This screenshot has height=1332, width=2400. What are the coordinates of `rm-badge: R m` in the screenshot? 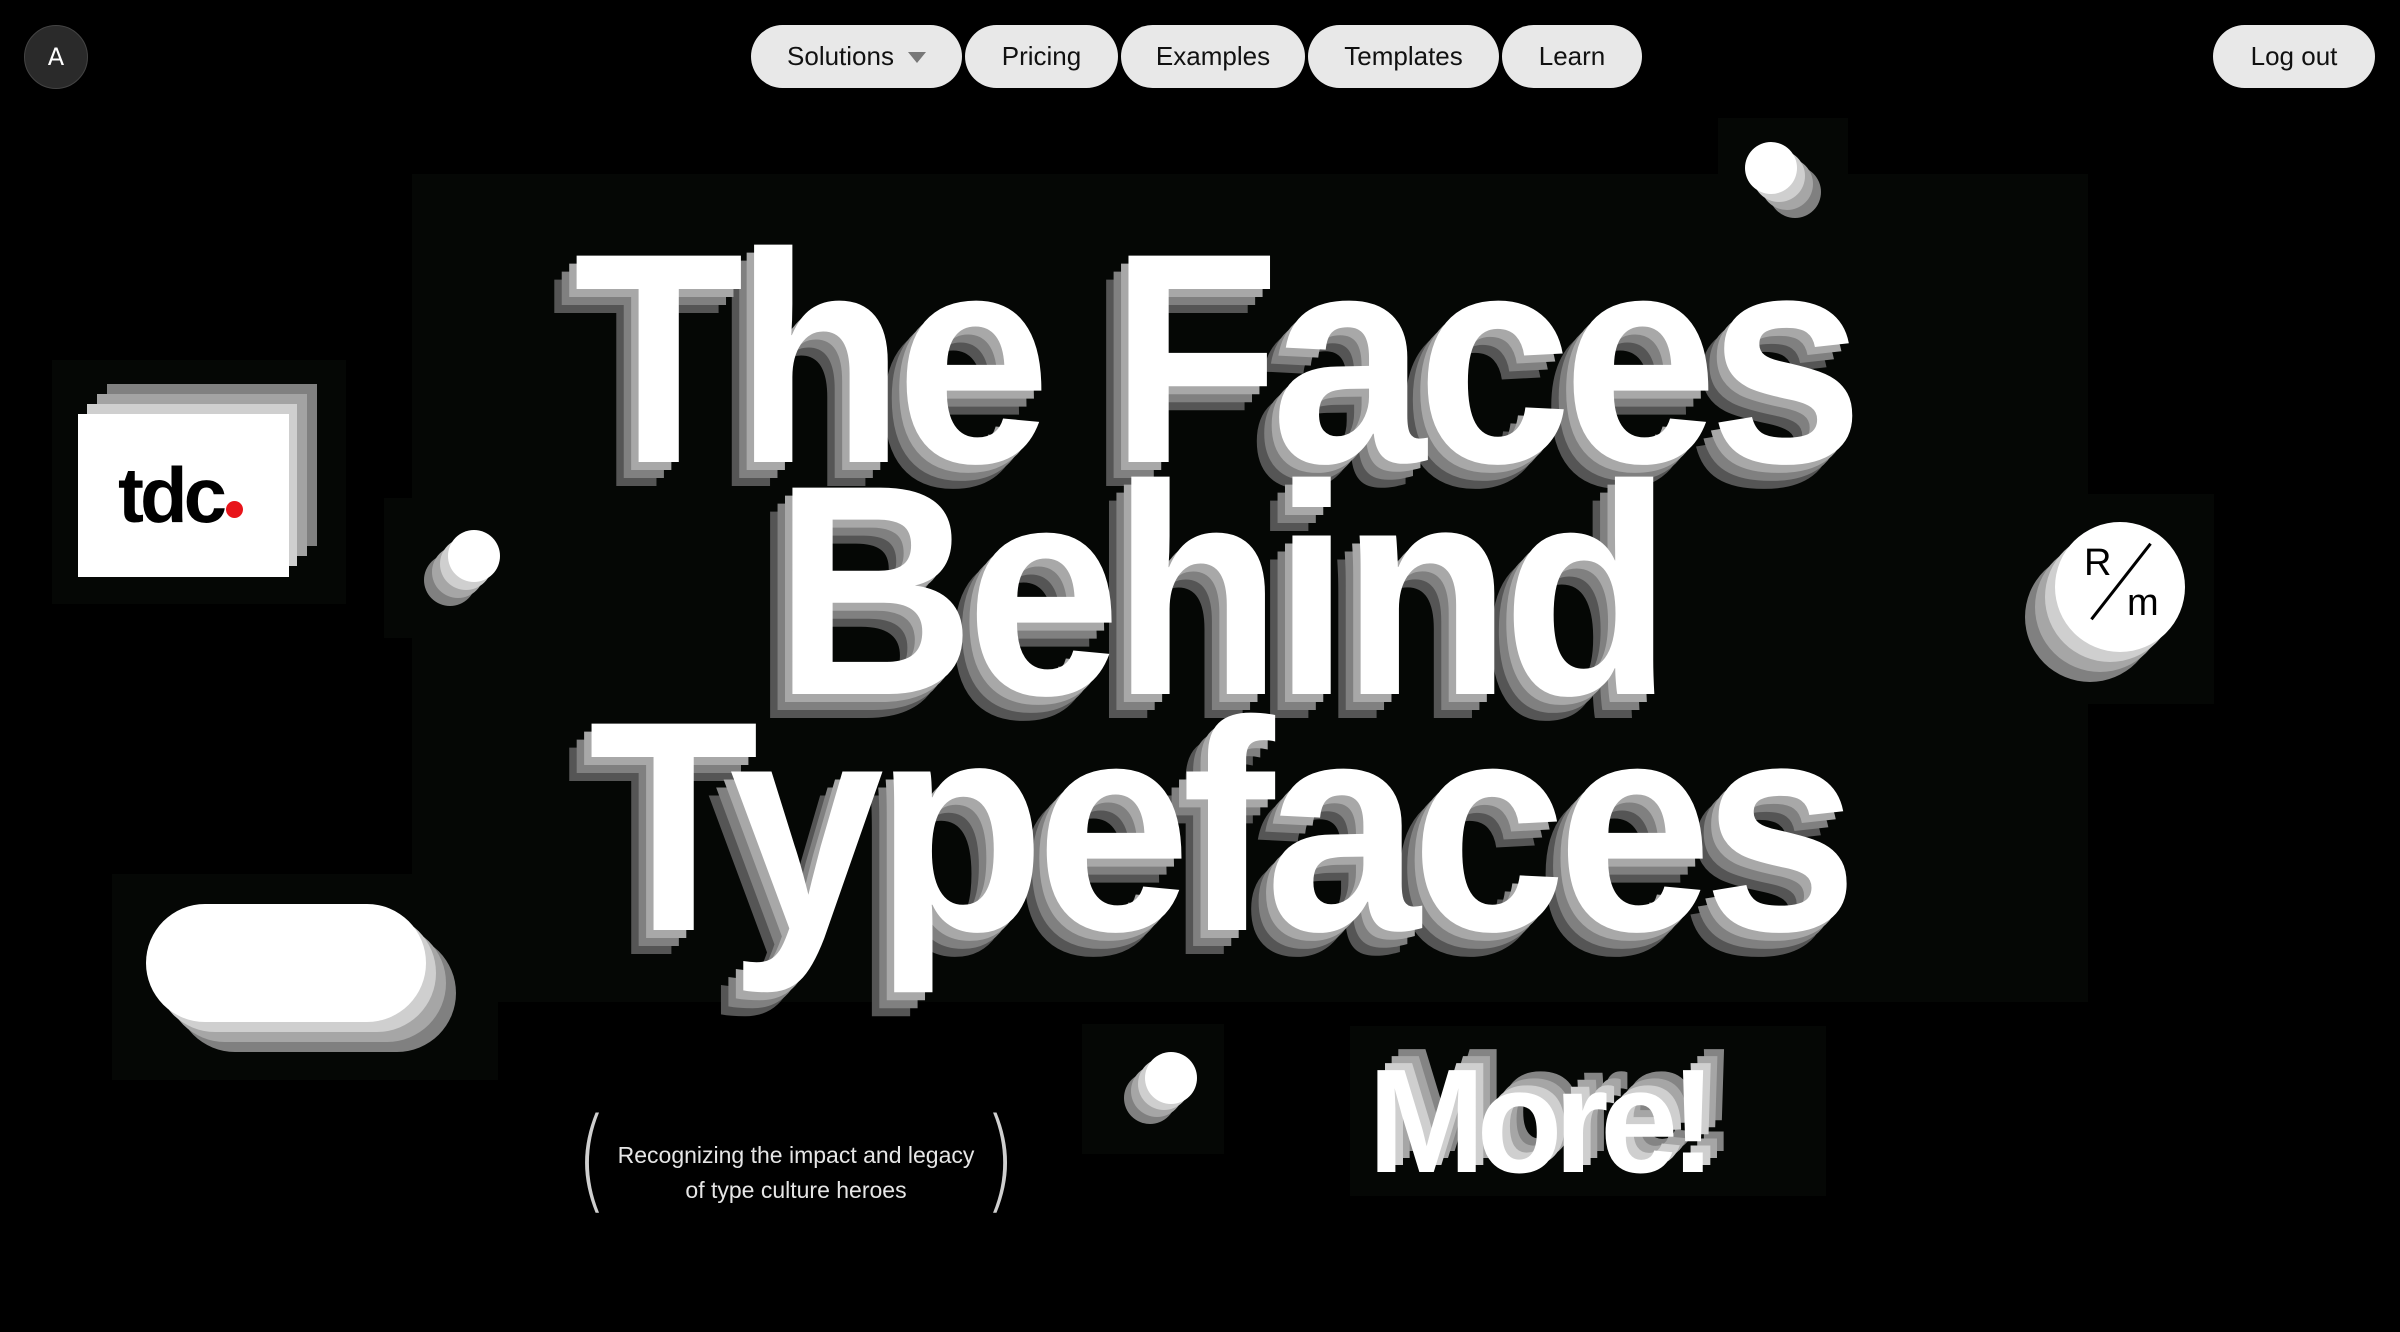 It's located at (2105, 602).